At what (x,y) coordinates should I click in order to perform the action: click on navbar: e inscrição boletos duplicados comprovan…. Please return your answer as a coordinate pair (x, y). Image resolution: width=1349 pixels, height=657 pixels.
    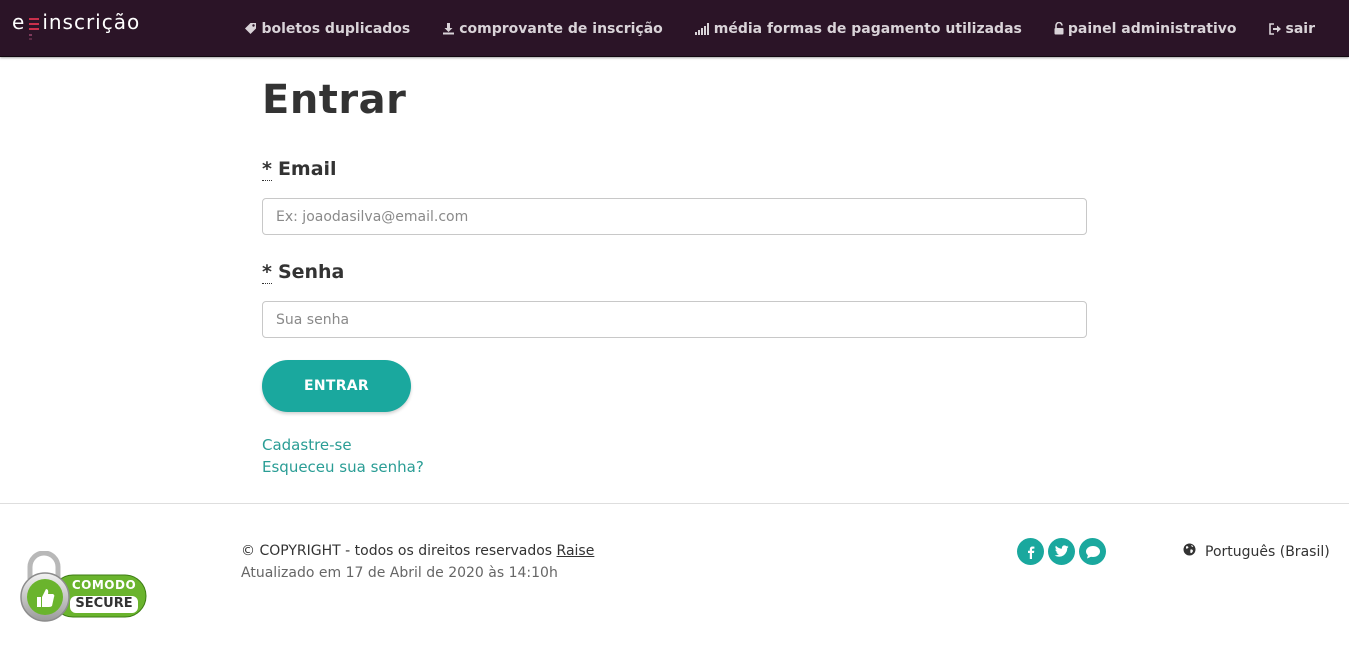
    Looking at the image, I should click on (674, 28).